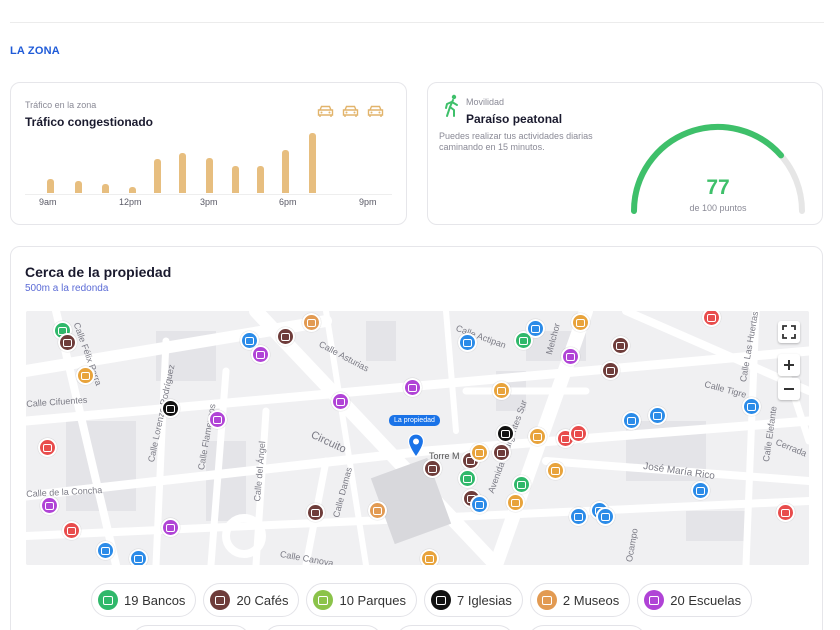 Image resolution: width=840 pixels, height=630 pixels. What do you see at coordinates (416, 446) in the screenshot?
I see `property-pin-icon` at bounding box center [416, 446].